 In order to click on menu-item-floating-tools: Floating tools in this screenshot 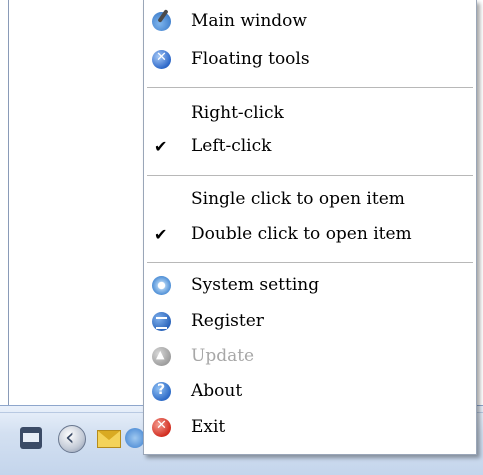, I will do `click(310, 59)`.